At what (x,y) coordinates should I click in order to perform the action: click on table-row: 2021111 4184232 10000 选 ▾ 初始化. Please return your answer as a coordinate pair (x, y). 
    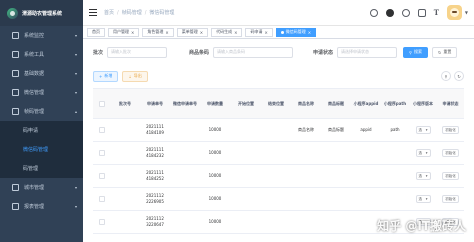
    Looking at the image, I should click on (278, 153).